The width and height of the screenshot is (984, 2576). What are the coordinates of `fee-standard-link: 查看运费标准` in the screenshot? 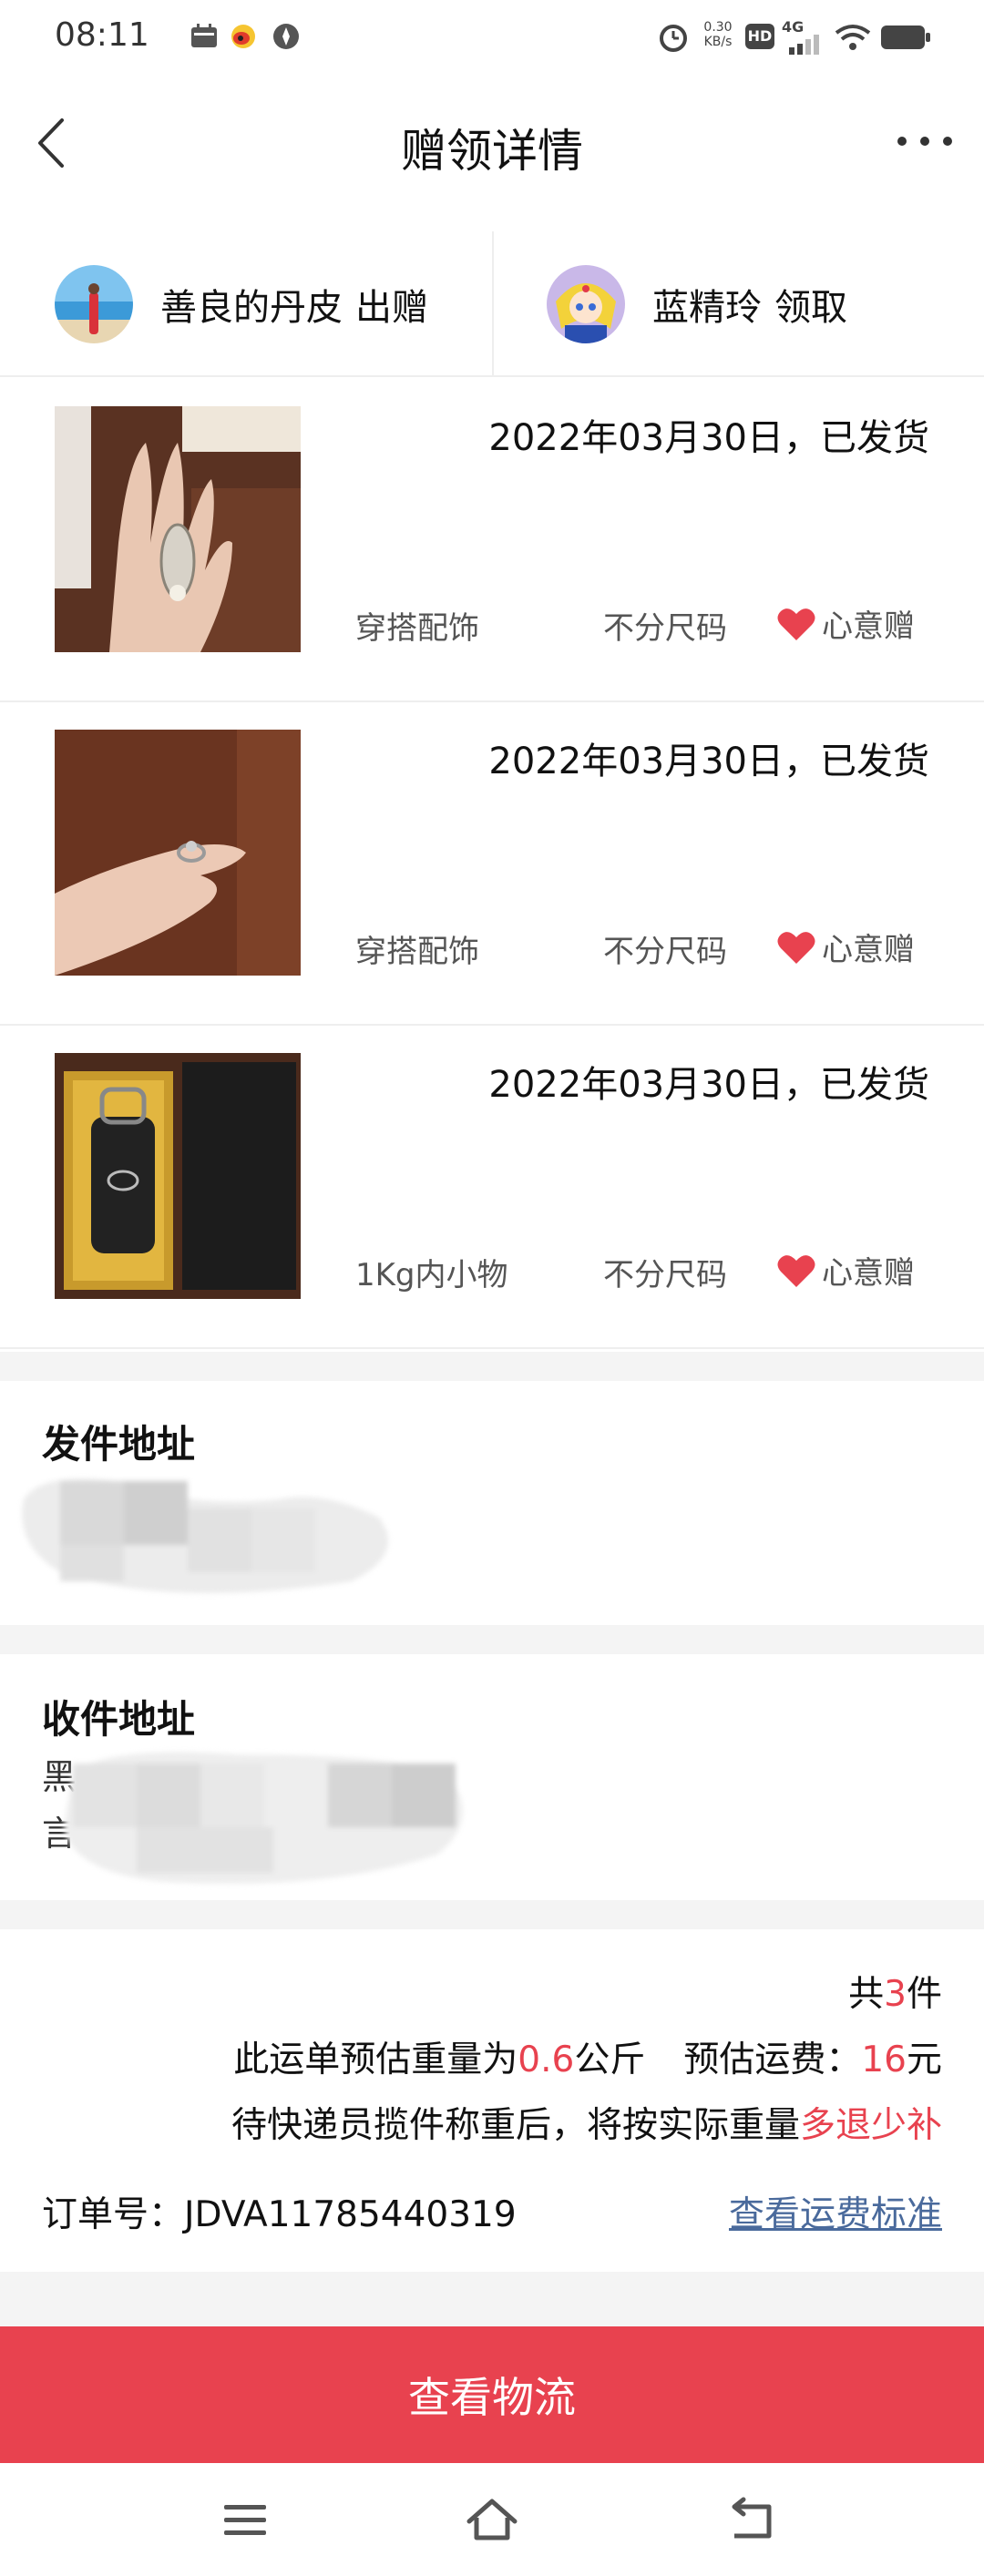 It's located at (836, 2211).